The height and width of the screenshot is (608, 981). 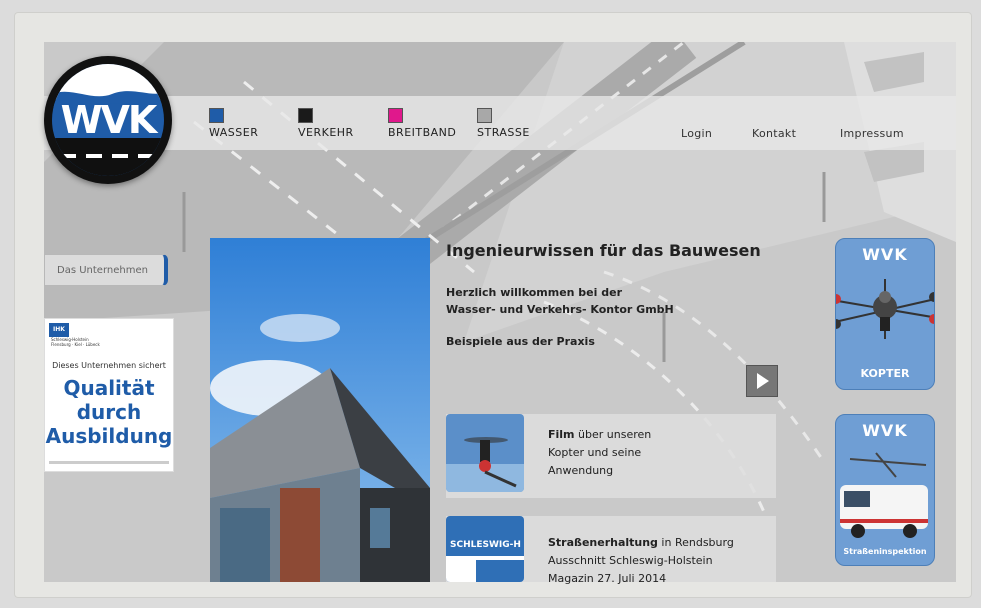 What do you see at coordinates (884, 495) in the screenshot?
I see `inspection-van-icon` at bounding box center [884, 495].